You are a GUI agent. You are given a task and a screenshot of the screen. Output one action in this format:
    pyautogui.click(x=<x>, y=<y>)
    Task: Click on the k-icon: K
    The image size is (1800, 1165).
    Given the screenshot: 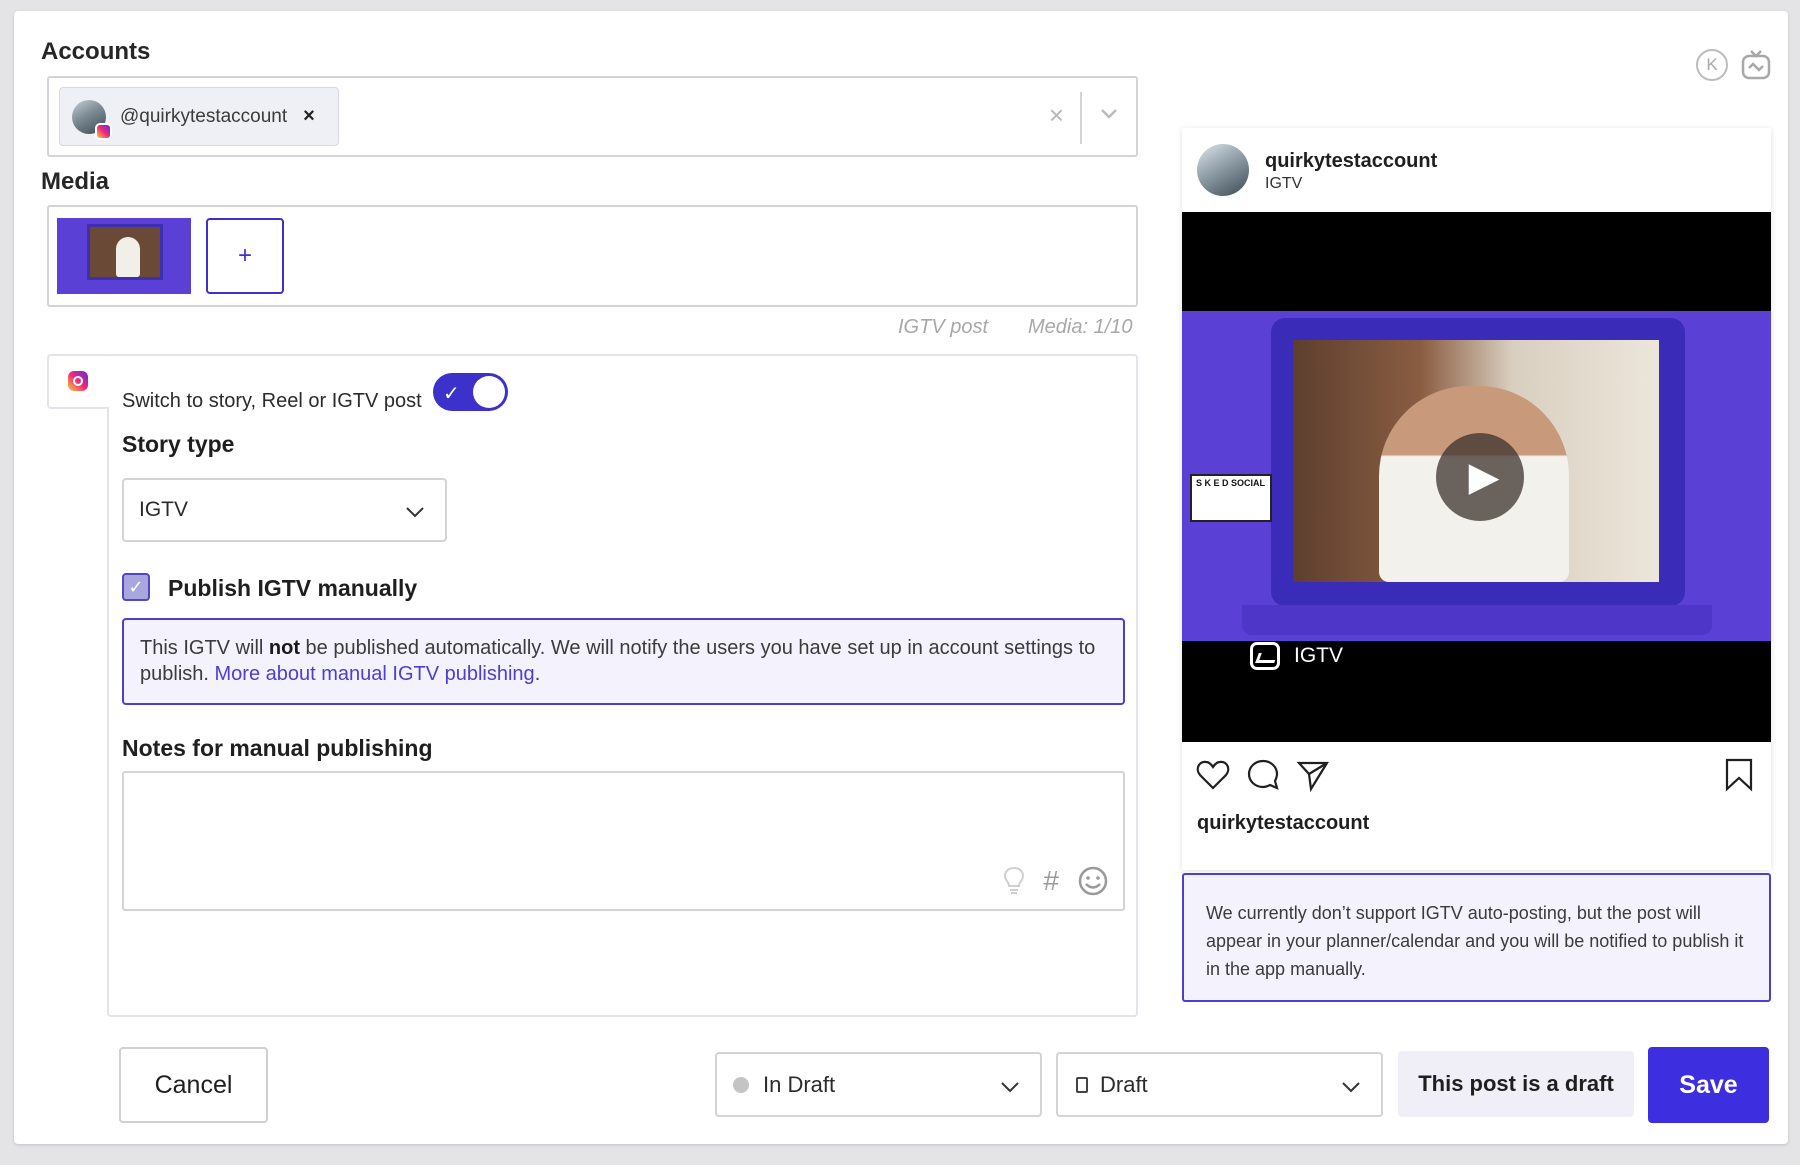 What is the action you would take?
    pyautogui.click(x=1712, y=65)
    